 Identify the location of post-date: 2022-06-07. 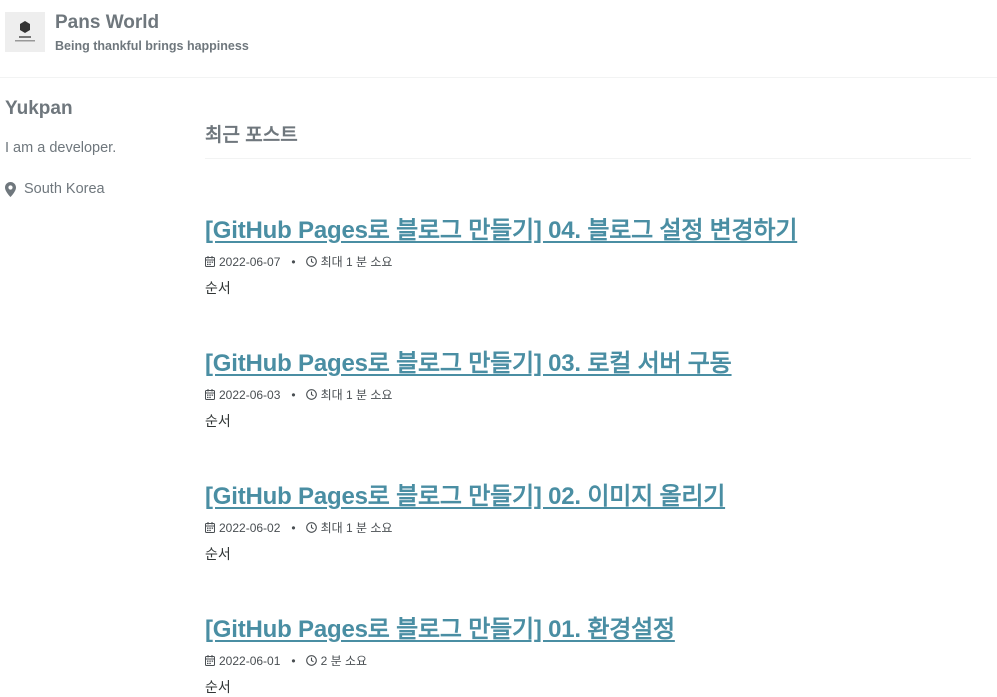
(250, 261).